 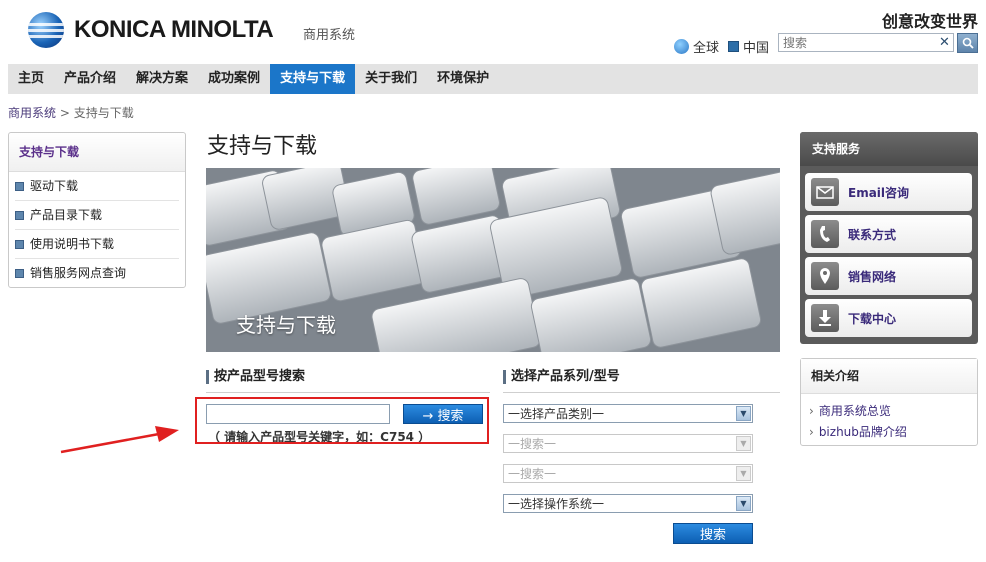 I want to click on brand-subtitle: 商用系统, so click(x=329, y=35).